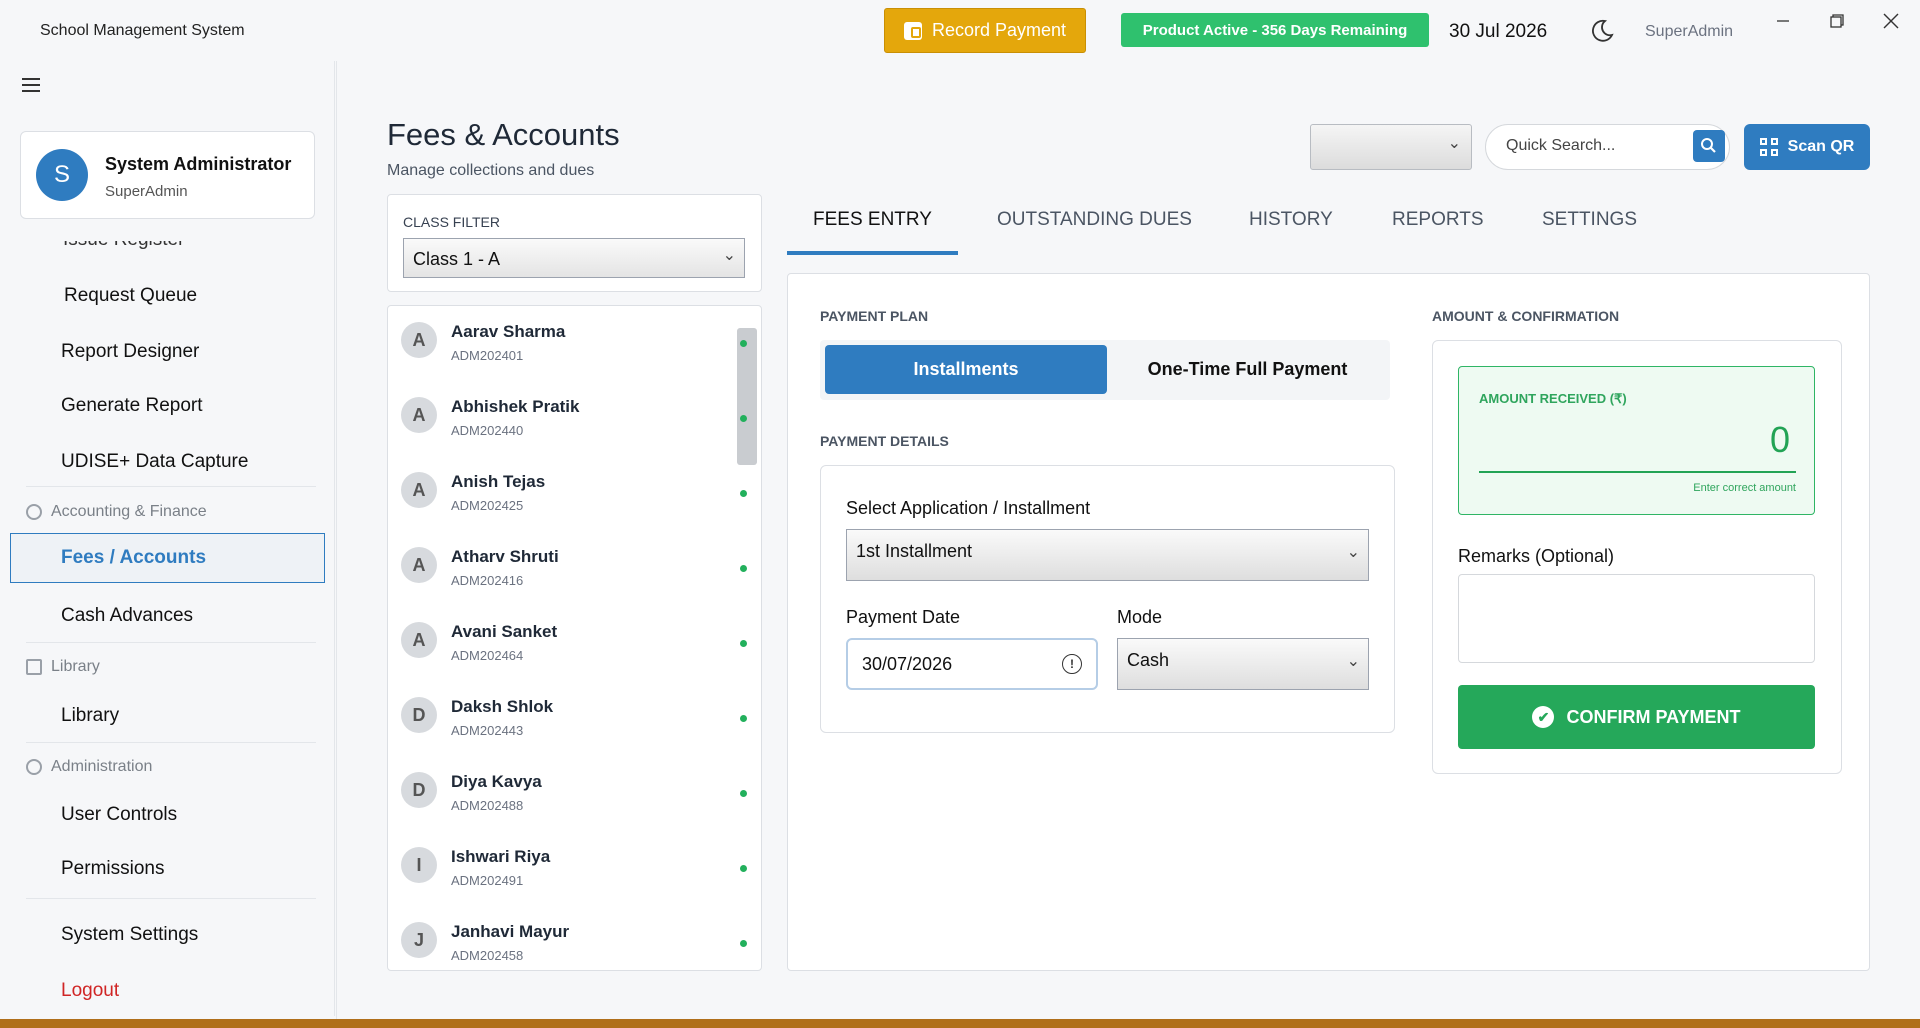  Describe the element at coordinates (1602, 31) in the screenshot. I see `moon-icon` at that location.